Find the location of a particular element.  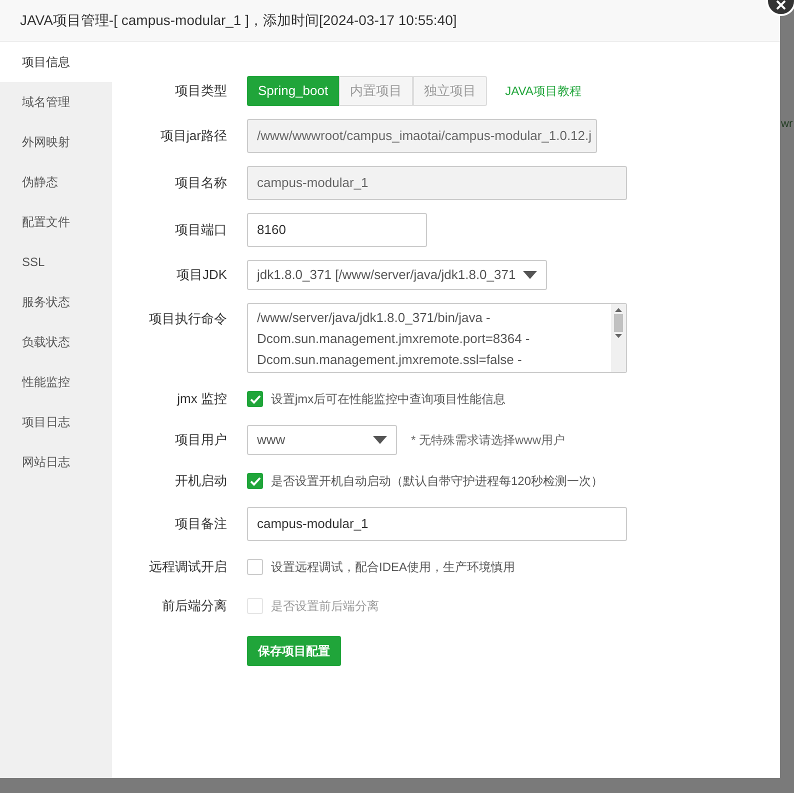

sidebar-item: 项目信息 is located at coordinates (56, 62).